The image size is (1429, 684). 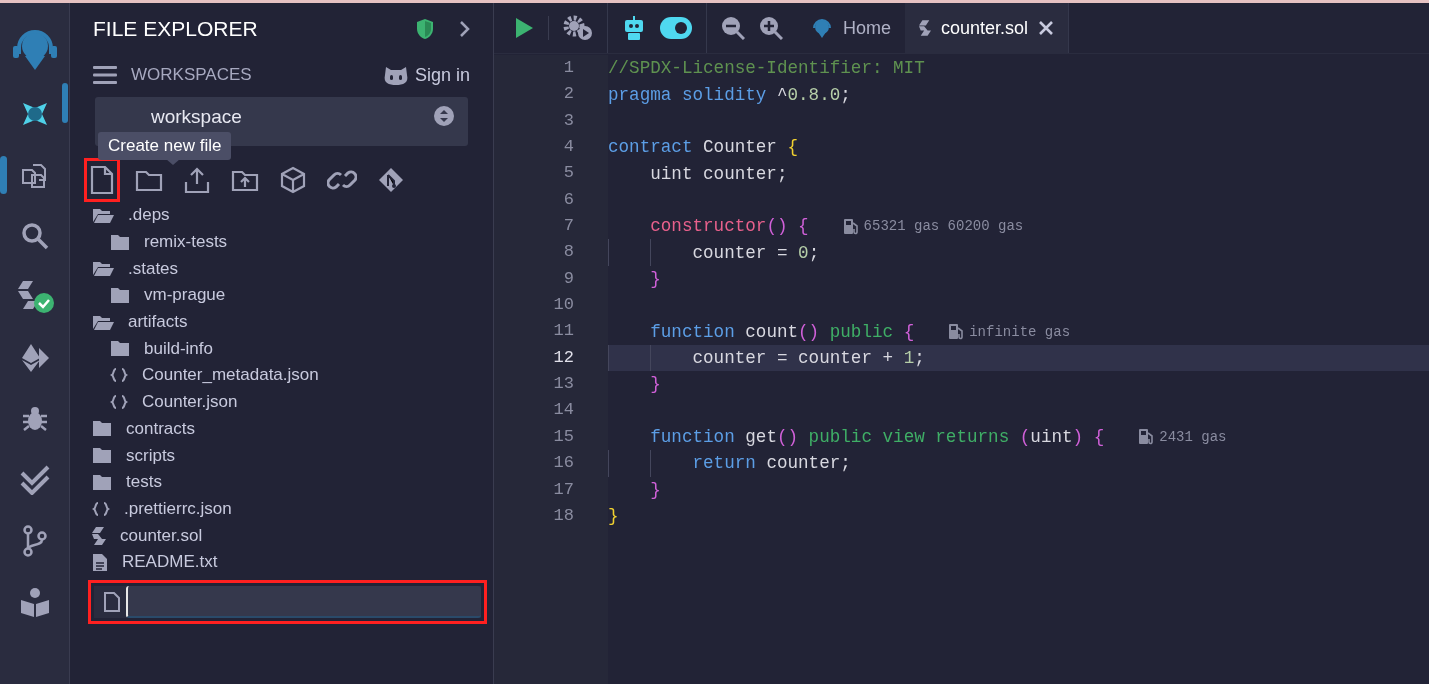 I want to click on line-number: 1, so click(x=568, y=68).